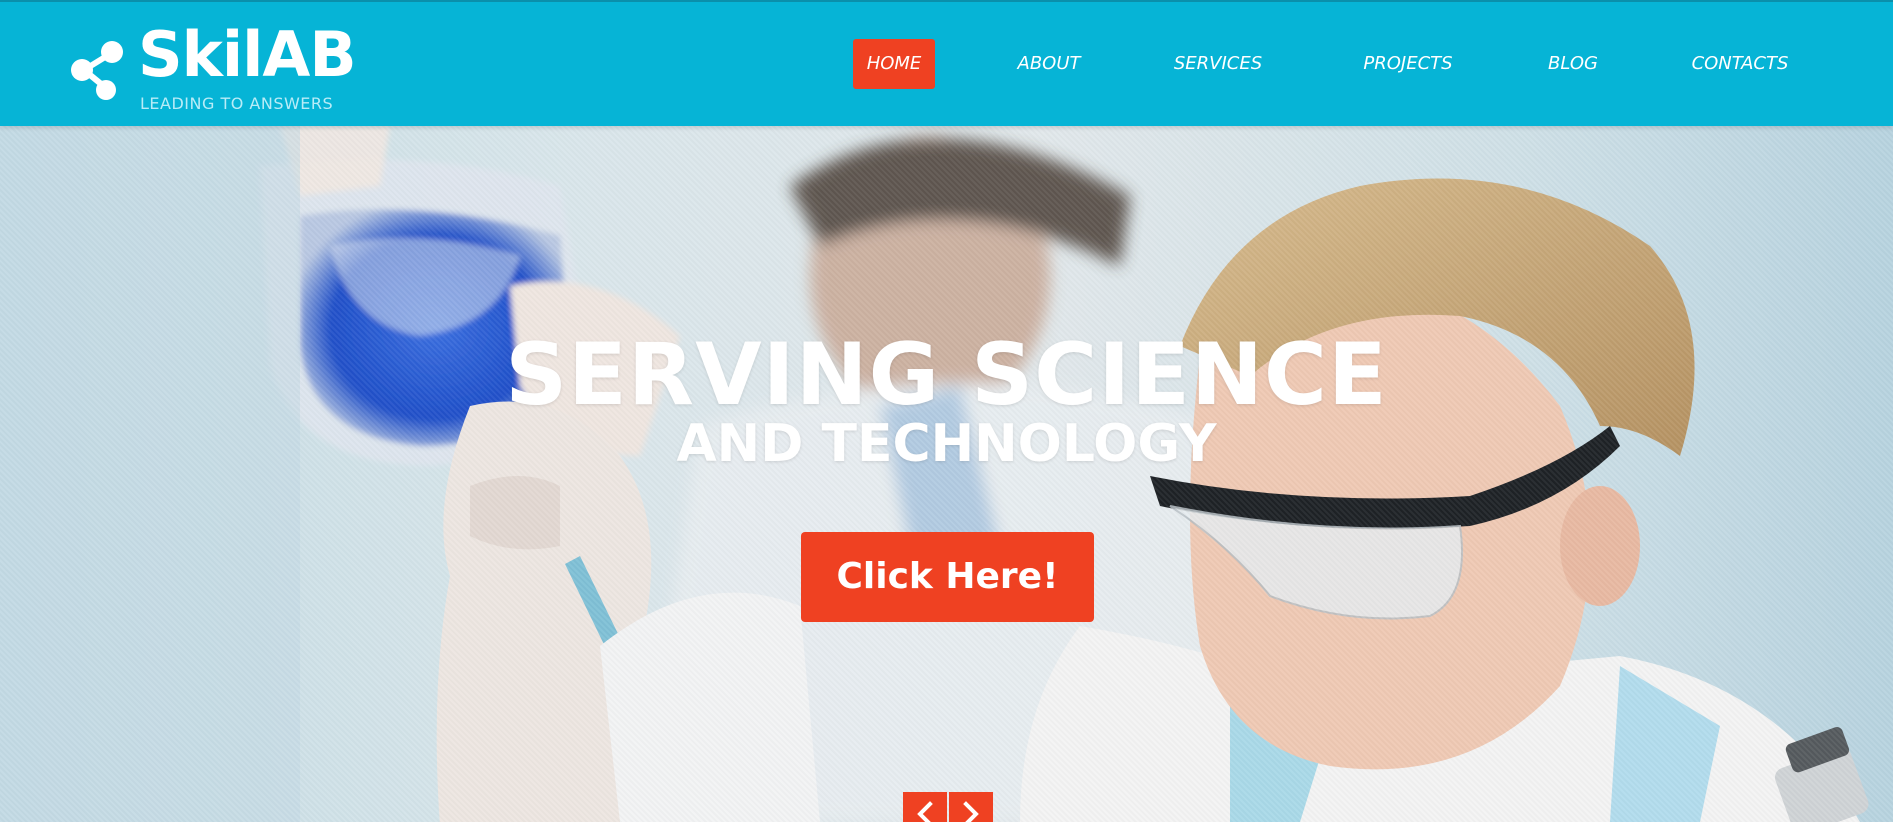 This screenshot has height=822, width=1893. I want to click on slider-prev-button, so click(925, 807).